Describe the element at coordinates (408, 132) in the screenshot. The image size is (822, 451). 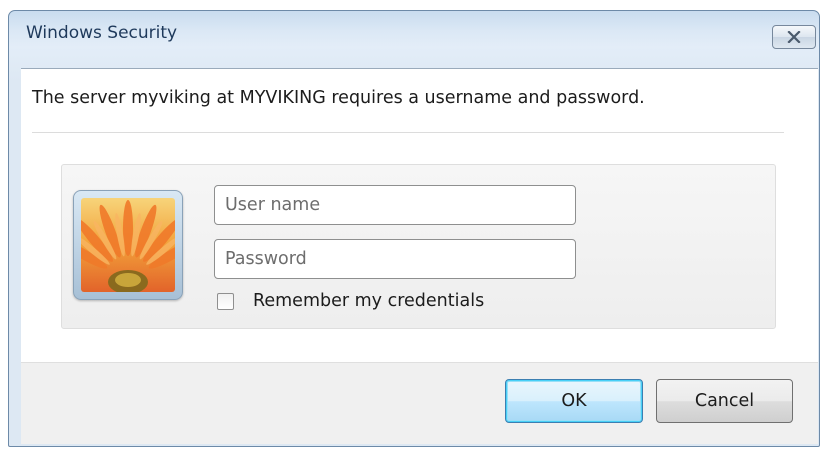
I see `separator` at that location.